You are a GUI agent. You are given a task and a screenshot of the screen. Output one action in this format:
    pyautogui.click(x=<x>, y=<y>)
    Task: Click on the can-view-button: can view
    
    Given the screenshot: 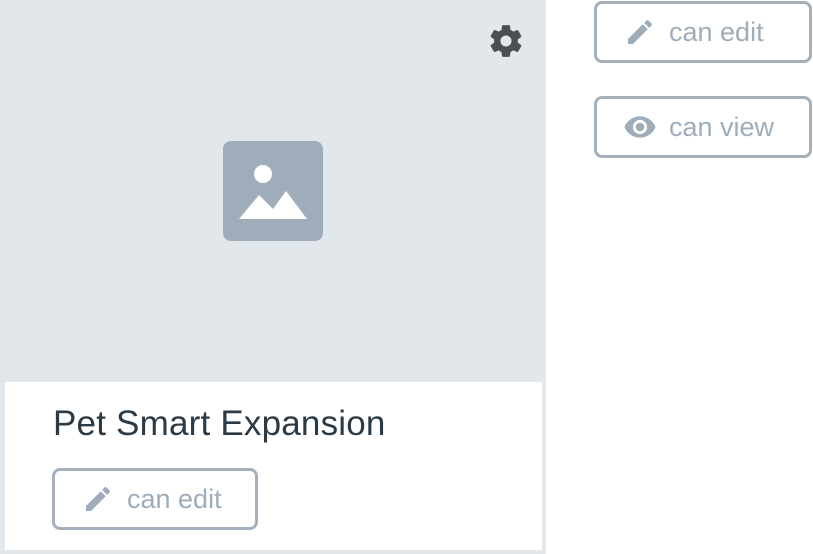 What is the action you would take?
    pyautogui.click(x=703, y=127)
    